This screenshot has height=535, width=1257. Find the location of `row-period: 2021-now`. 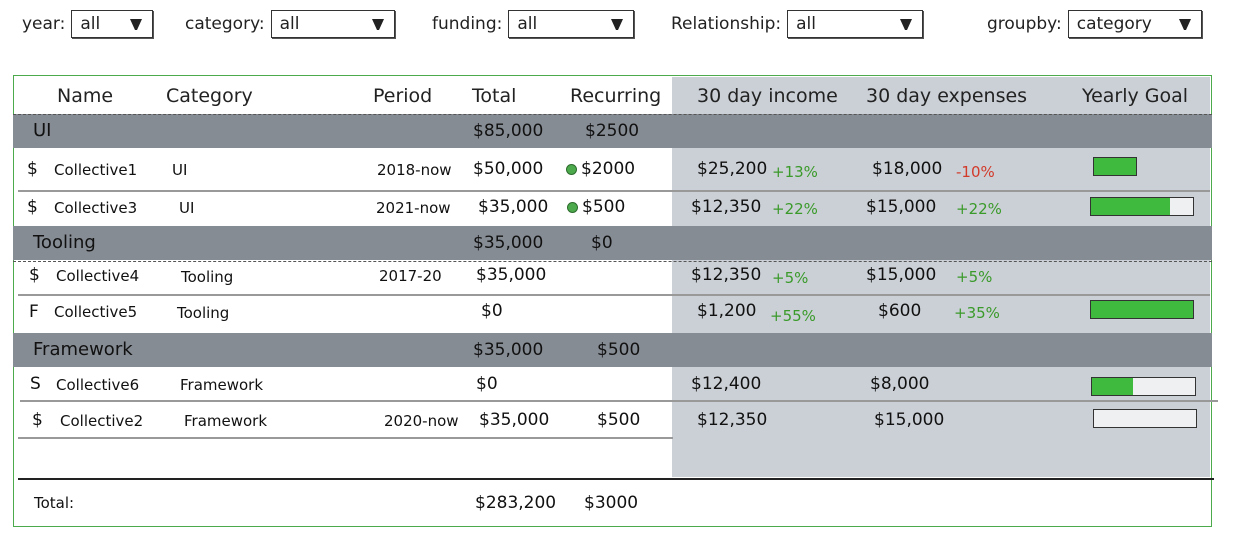

row-period: 2021-now is located at coordinates (413, 208).